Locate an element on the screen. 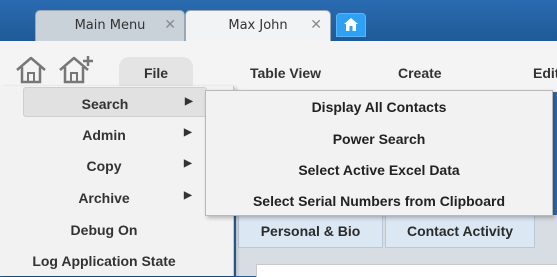 The image size is (557, 277). title-bar: Main Menu ✕ Max John ✕ is located at coordinates (278, 20).